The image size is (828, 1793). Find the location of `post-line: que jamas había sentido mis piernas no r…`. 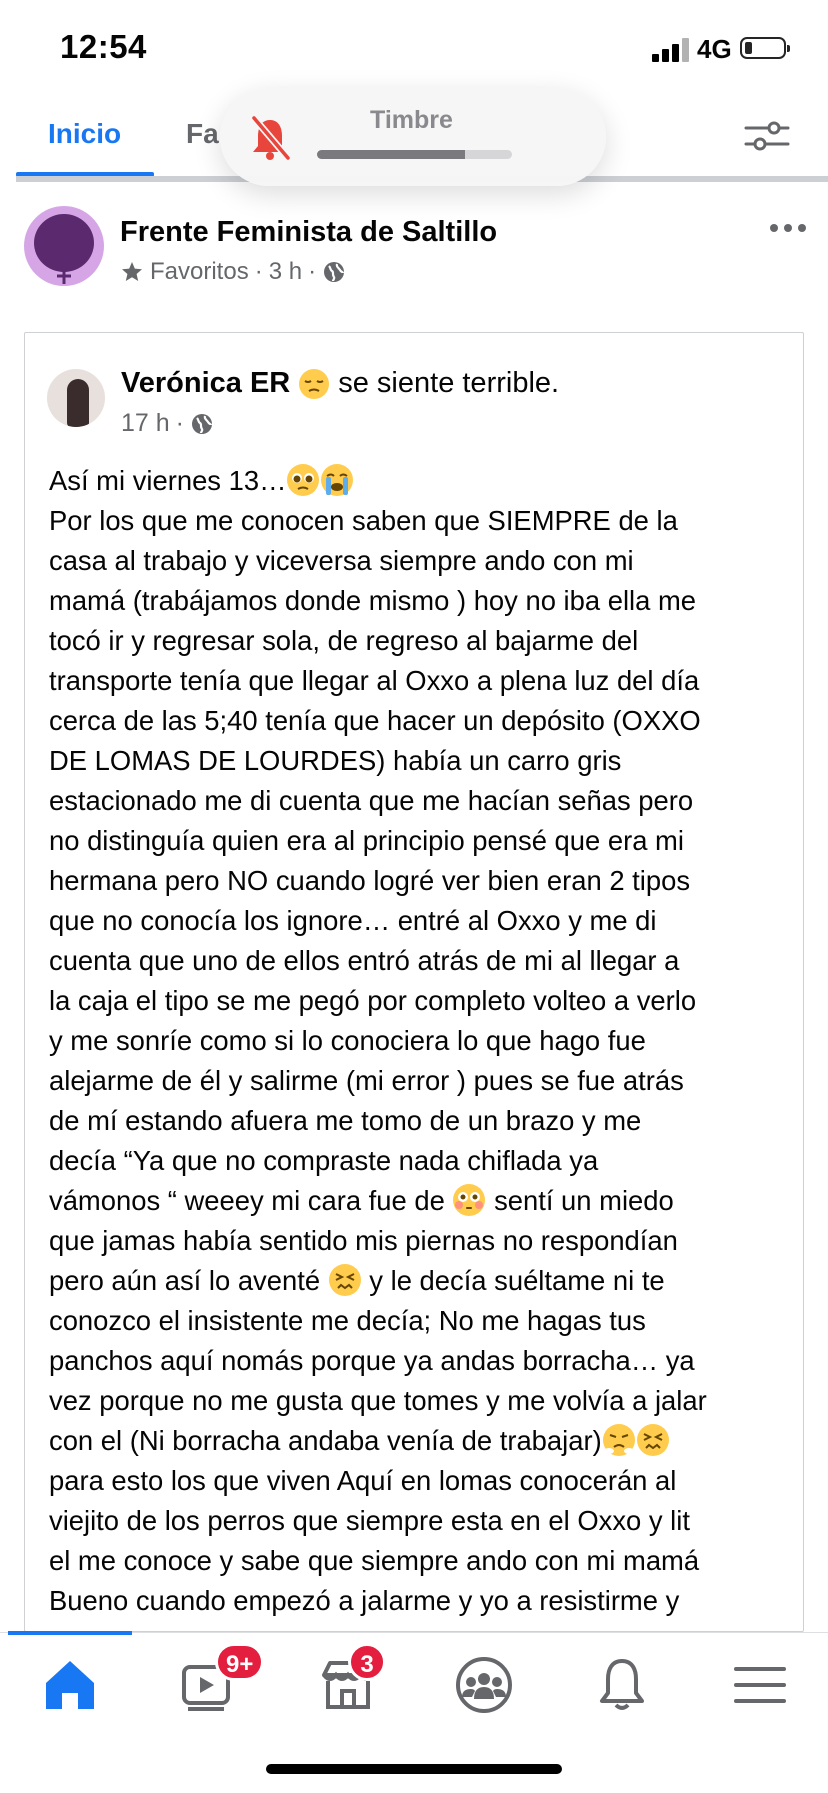

post-line: que jamas había sentido mis piernas no r… is located at coordinates (363, 1240).